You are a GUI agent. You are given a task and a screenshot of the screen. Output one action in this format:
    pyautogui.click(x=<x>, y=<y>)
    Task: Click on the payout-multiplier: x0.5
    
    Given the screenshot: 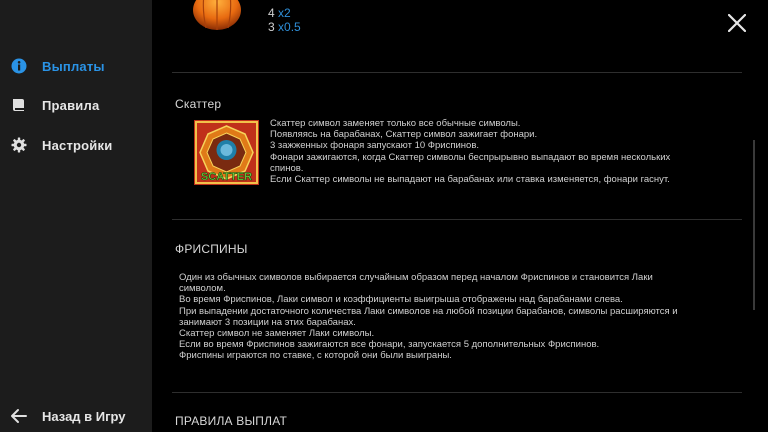 What is the action you would take?
    pyautogui.click(x=289, y=27)
    